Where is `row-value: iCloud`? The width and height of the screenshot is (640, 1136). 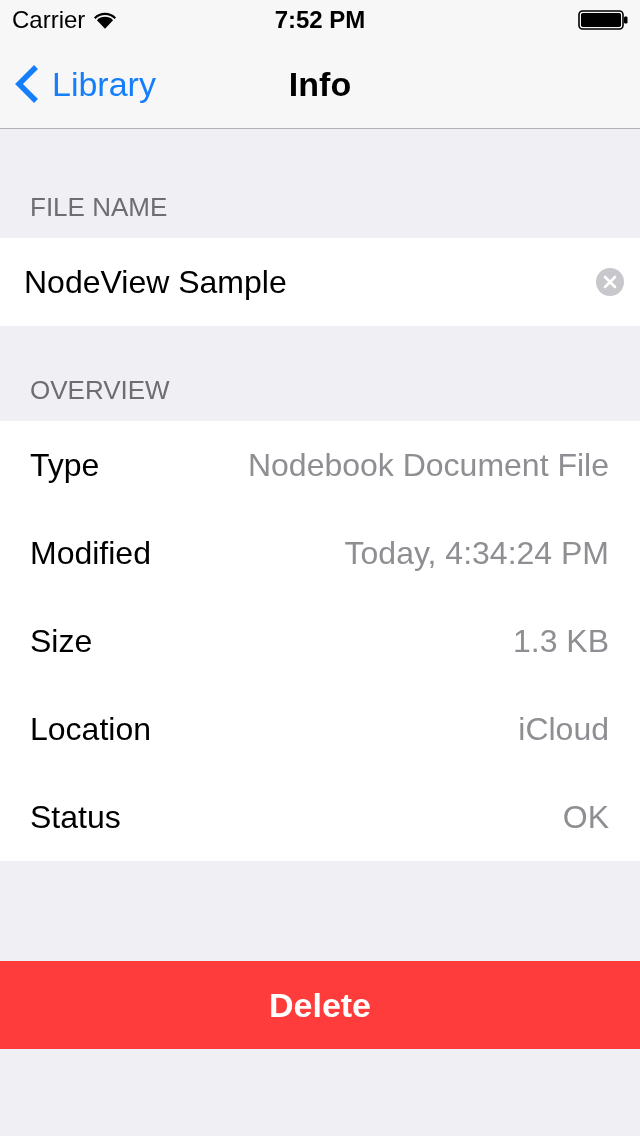
row-value: iCloud is located at coordinates (563, 729).